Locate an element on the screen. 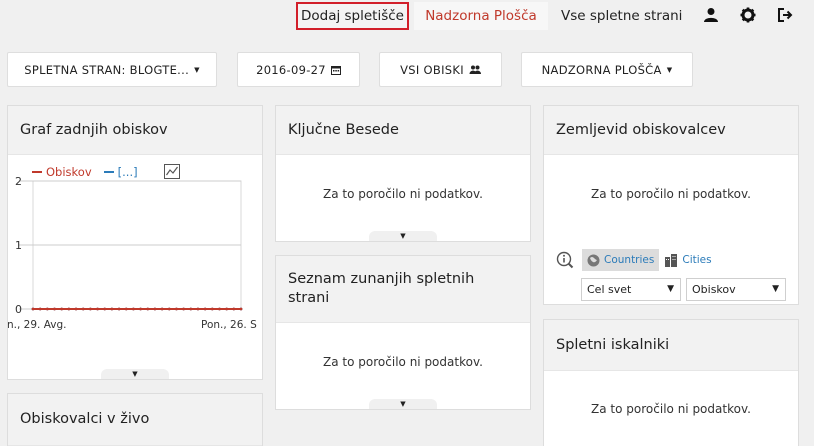 The image size is (814, 446). dashboard-link: Nadzorna Plošča is located at coordinates (481, 16).